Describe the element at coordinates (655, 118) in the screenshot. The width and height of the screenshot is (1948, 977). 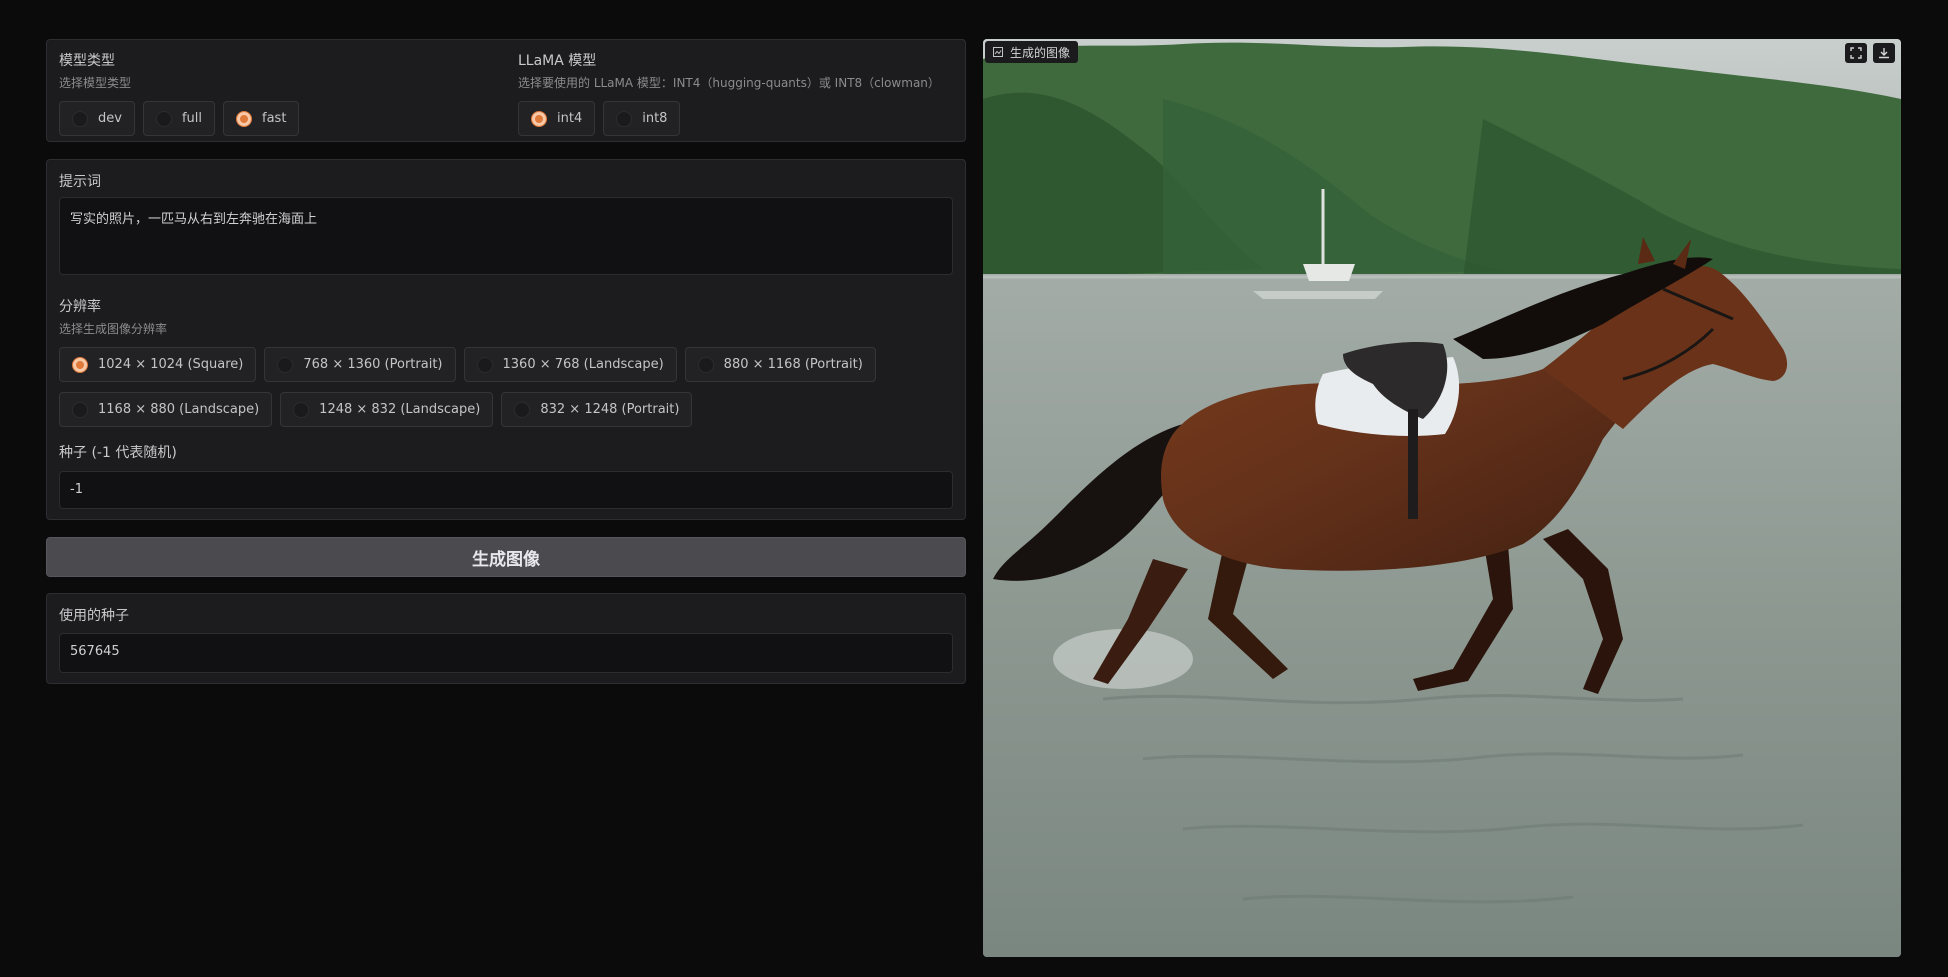
I see `option-label: int8` at that location.